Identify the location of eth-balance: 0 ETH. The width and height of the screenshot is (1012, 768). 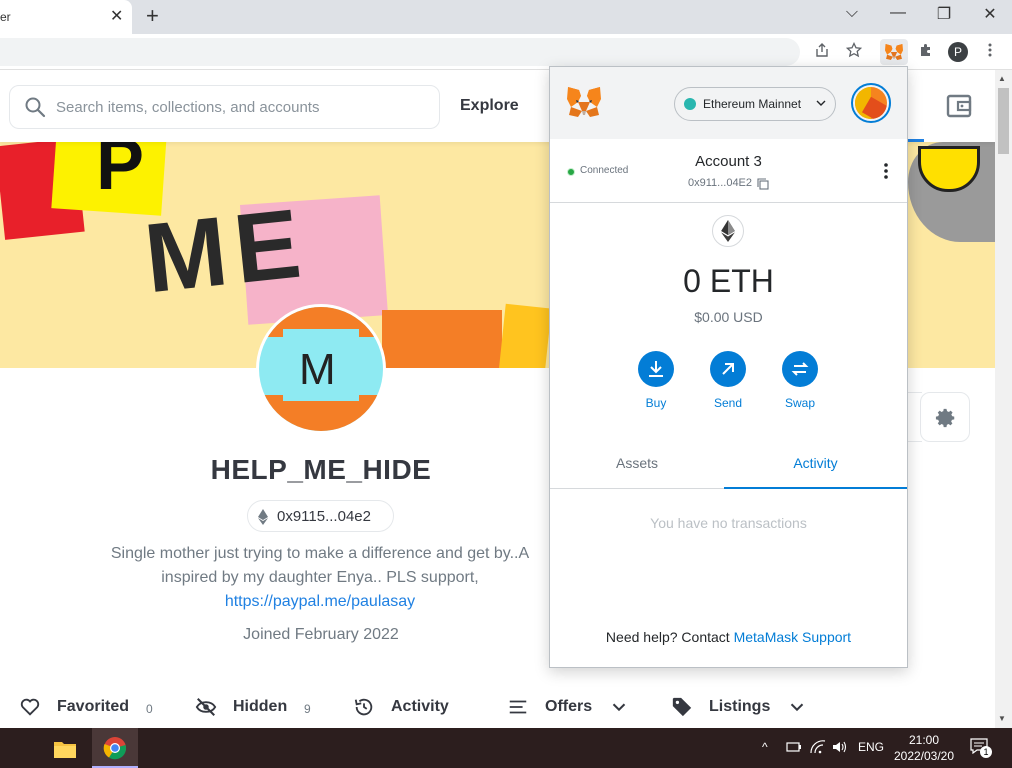
(728, 281).